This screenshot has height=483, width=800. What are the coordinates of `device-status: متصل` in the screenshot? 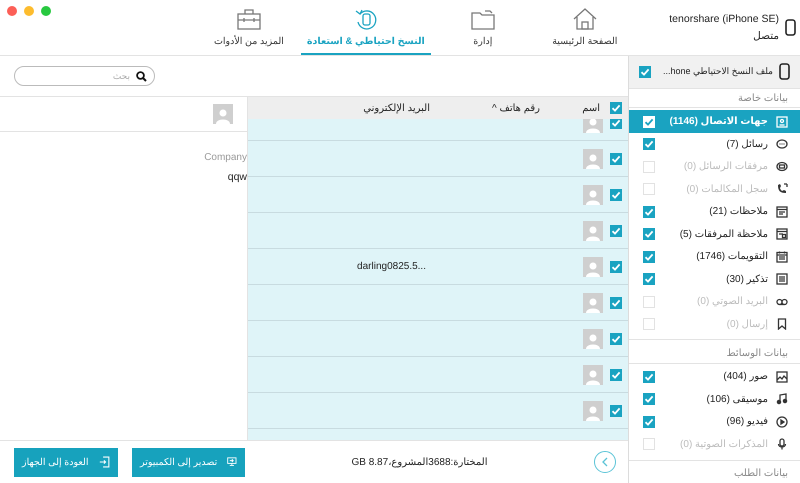 It's located at (765, 36).